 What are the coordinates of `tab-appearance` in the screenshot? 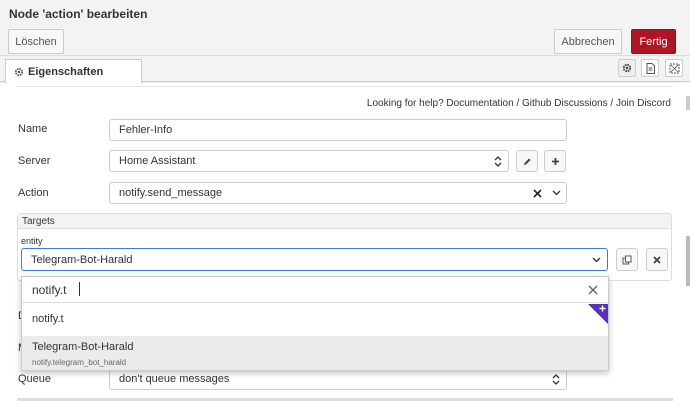 It's located at (674, 68).